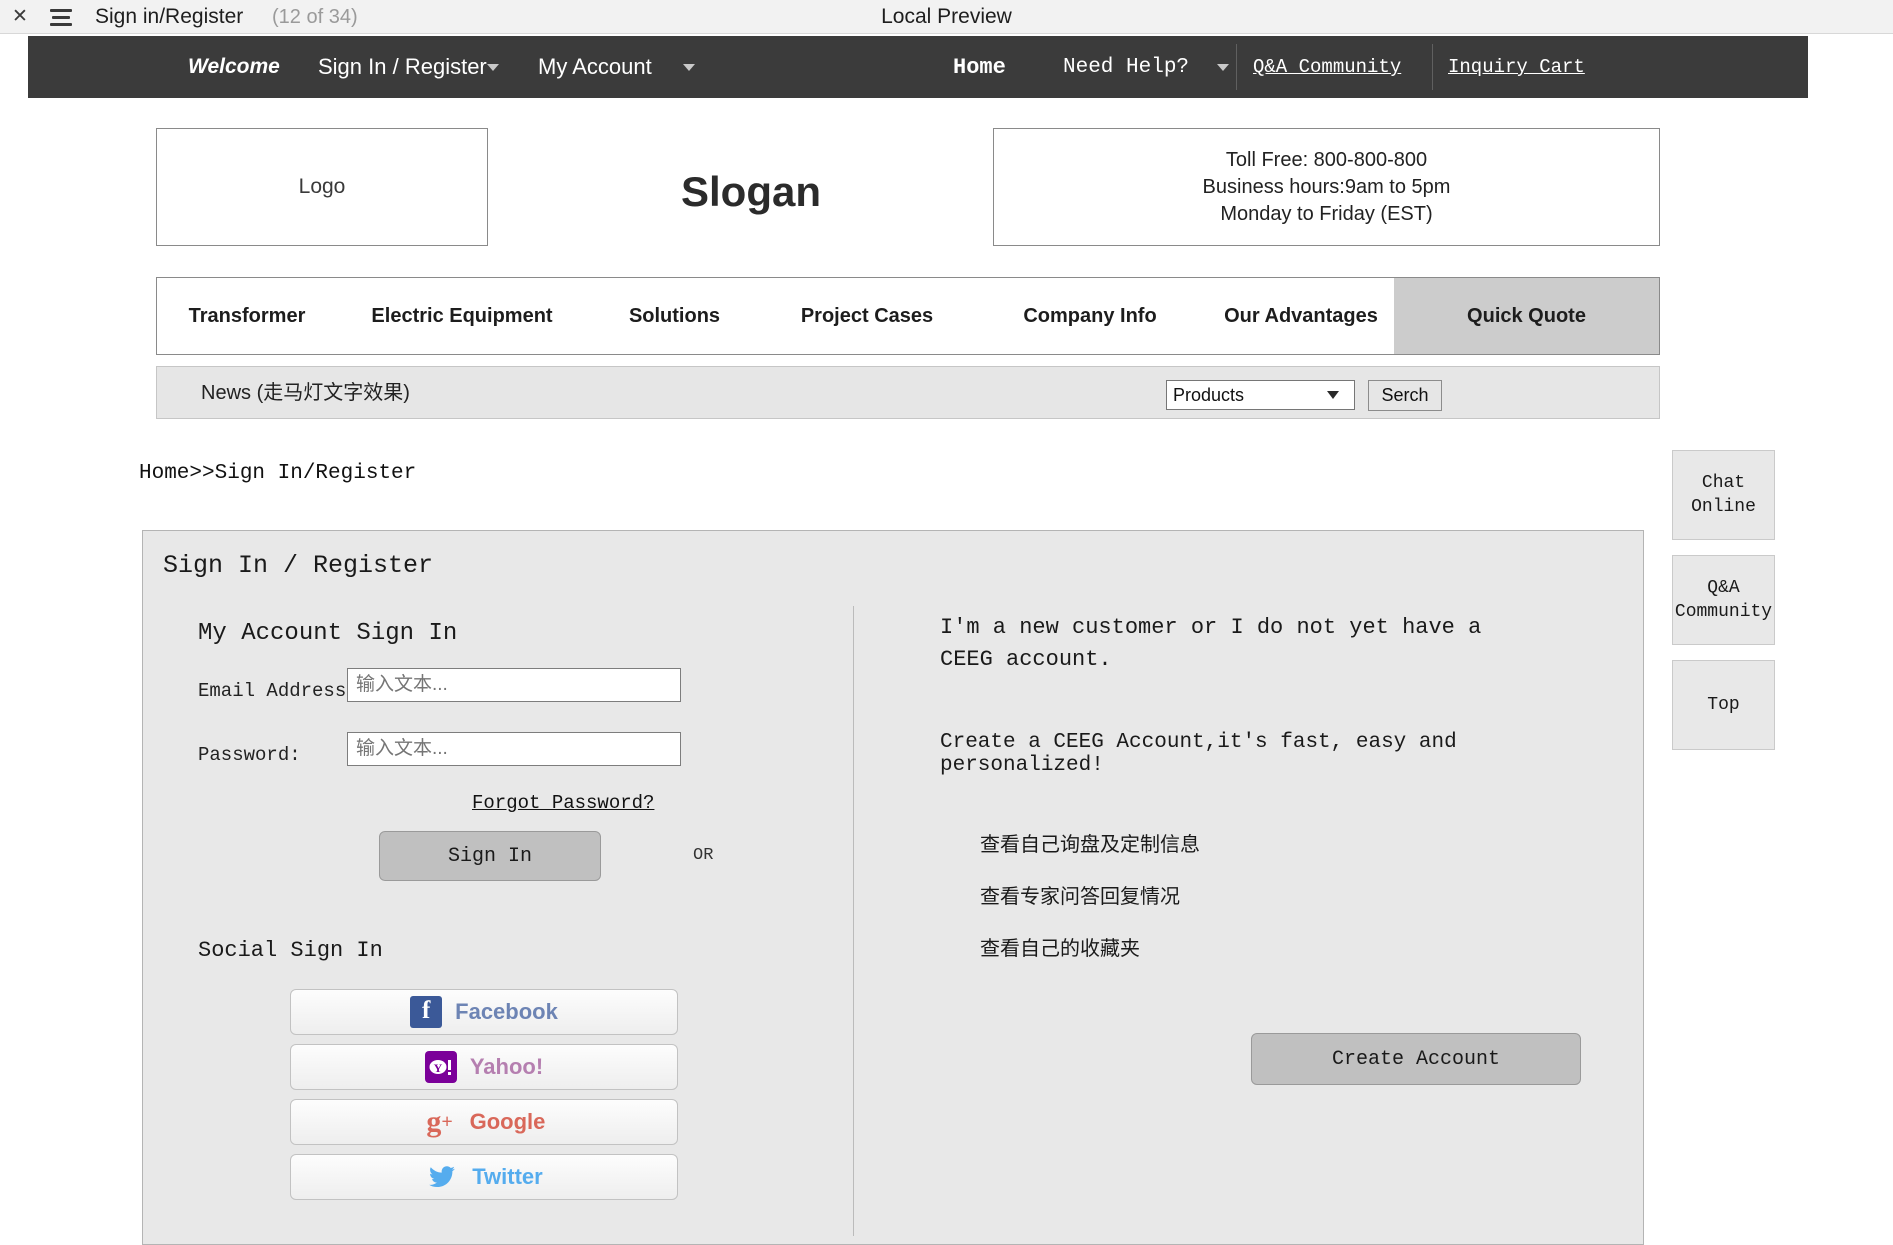  I want to click on news-search-bar: News (走马灯文字效果) Products Serch, so click(908, 392).